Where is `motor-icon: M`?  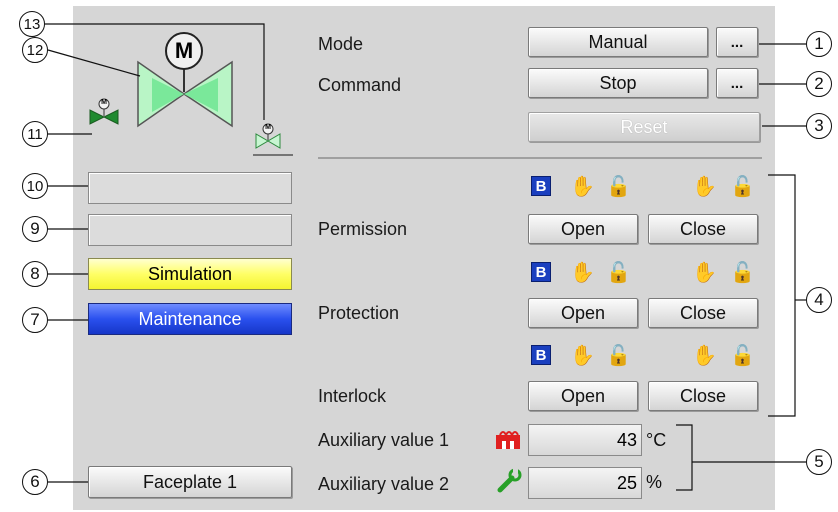
motor-icon: M is located at coordinates (184, 51).